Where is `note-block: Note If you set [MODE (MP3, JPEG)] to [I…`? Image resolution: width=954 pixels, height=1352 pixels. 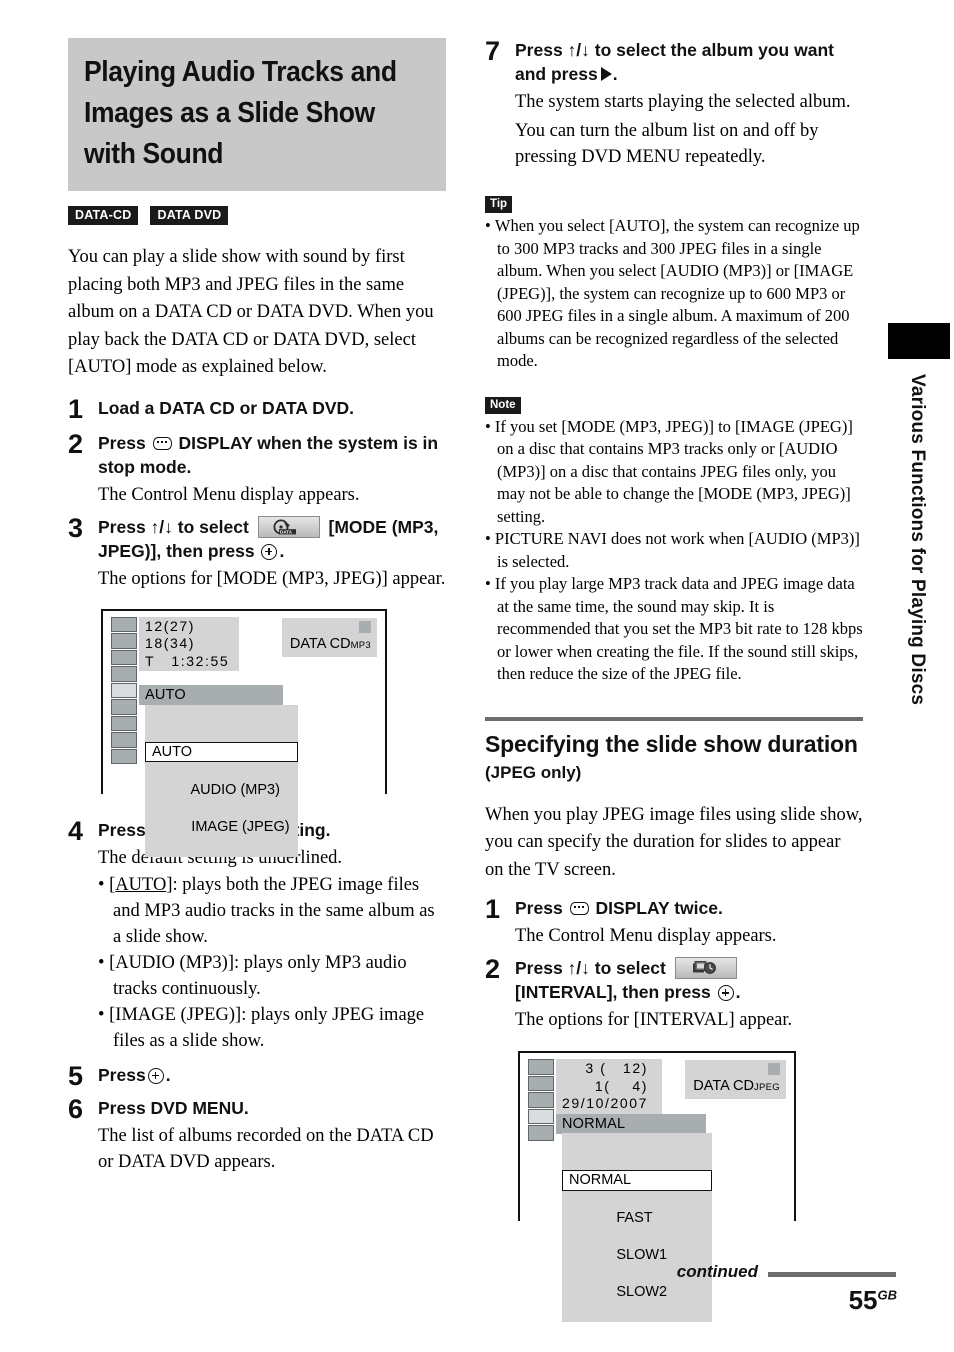
note-block: Note If you set [MODE (MP3, JPEG)] to [I… is located at coordinates (674, 540).